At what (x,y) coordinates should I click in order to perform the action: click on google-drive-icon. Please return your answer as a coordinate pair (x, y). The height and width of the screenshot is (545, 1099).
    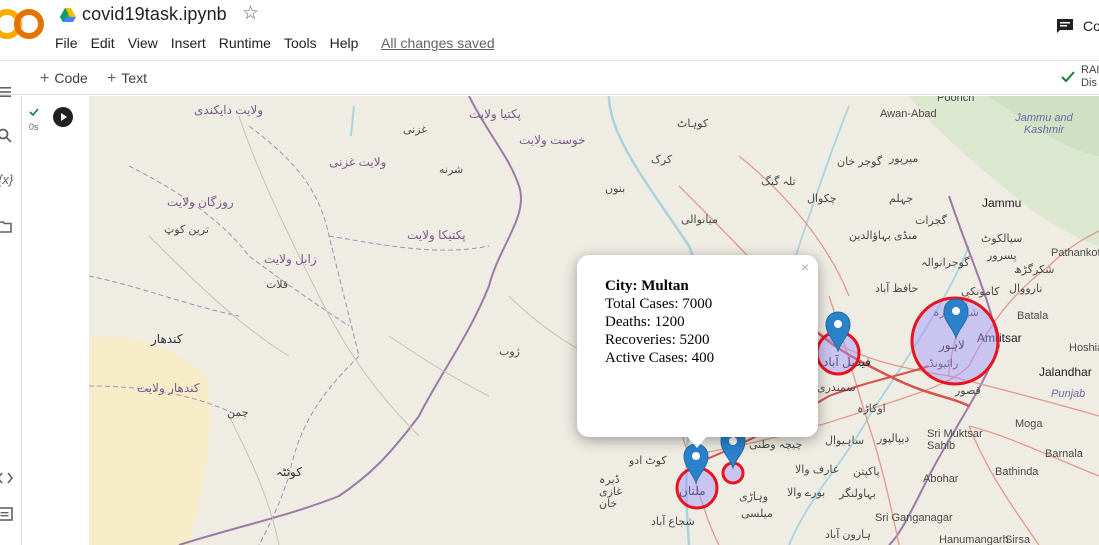
    Looking at the image, I should click on (68, 15).